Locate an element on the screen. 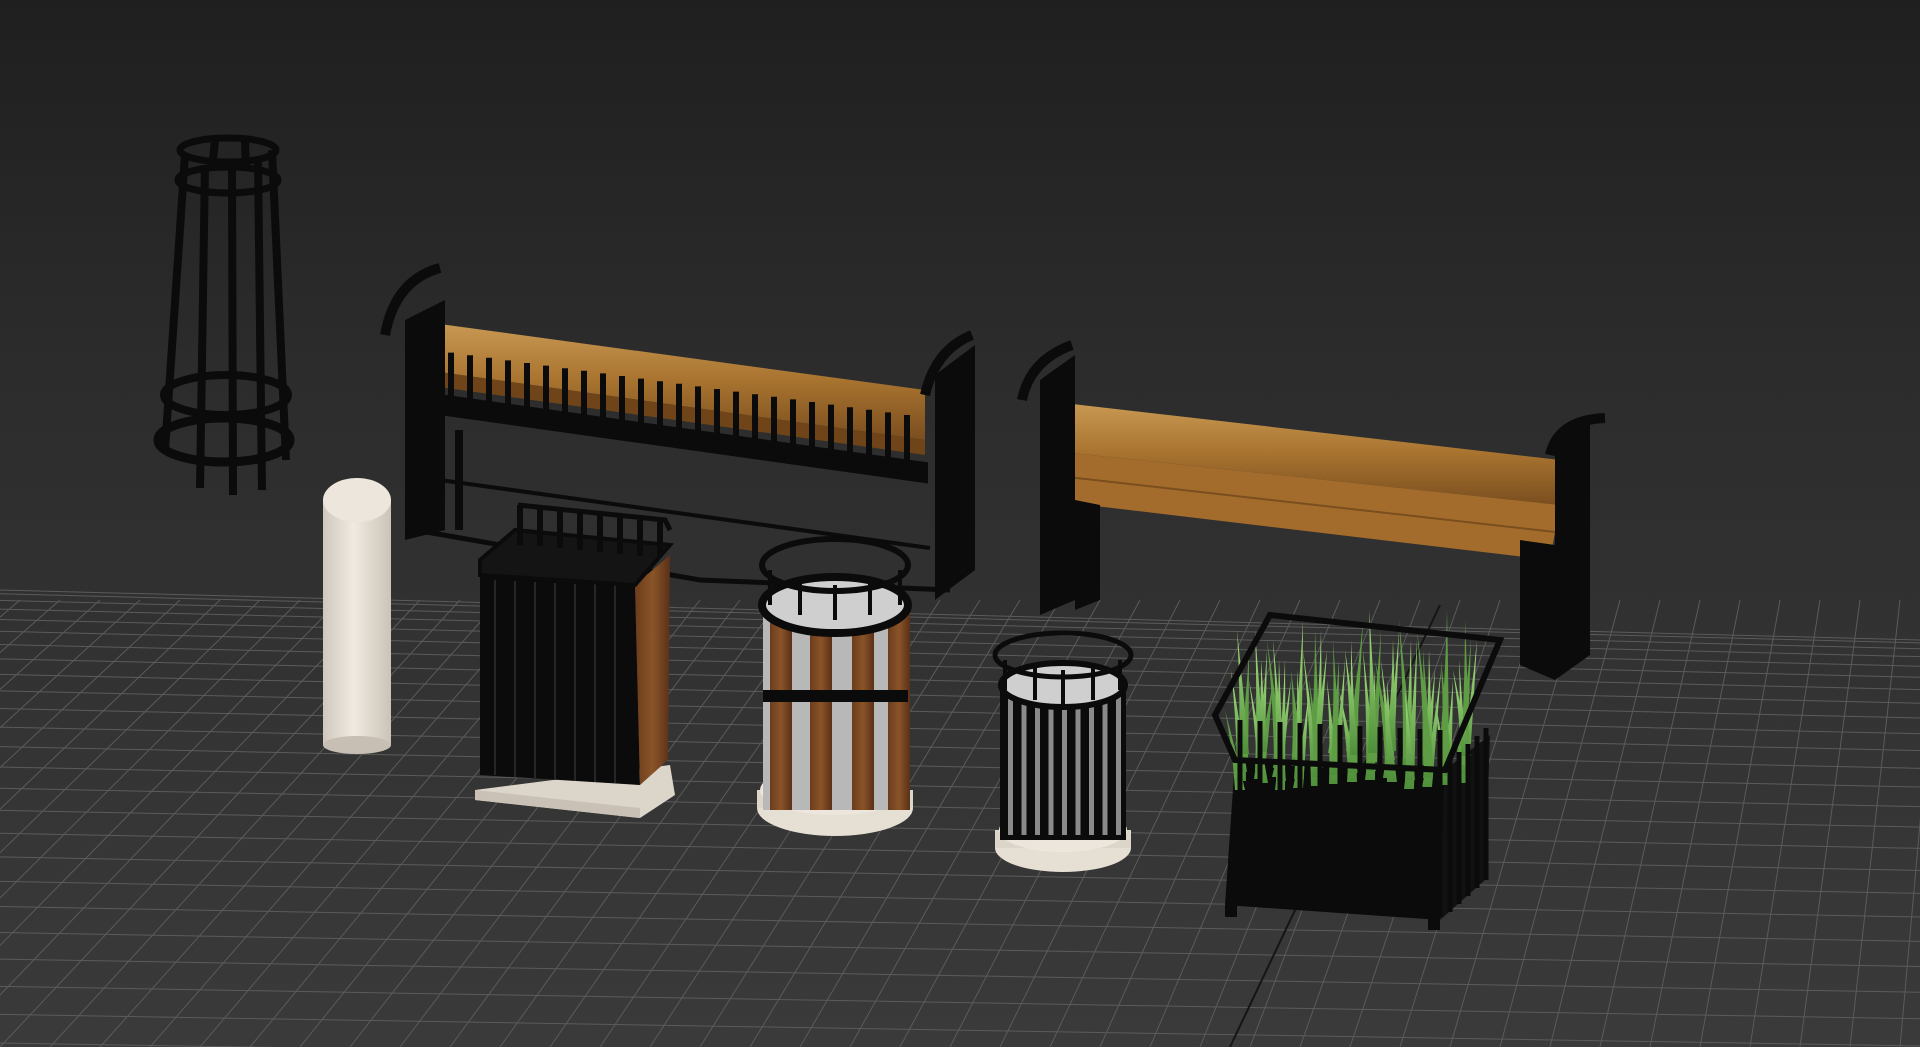 This screenshot has width=1920, height=1047. grass-blade is located at coordinates (1373, 681).